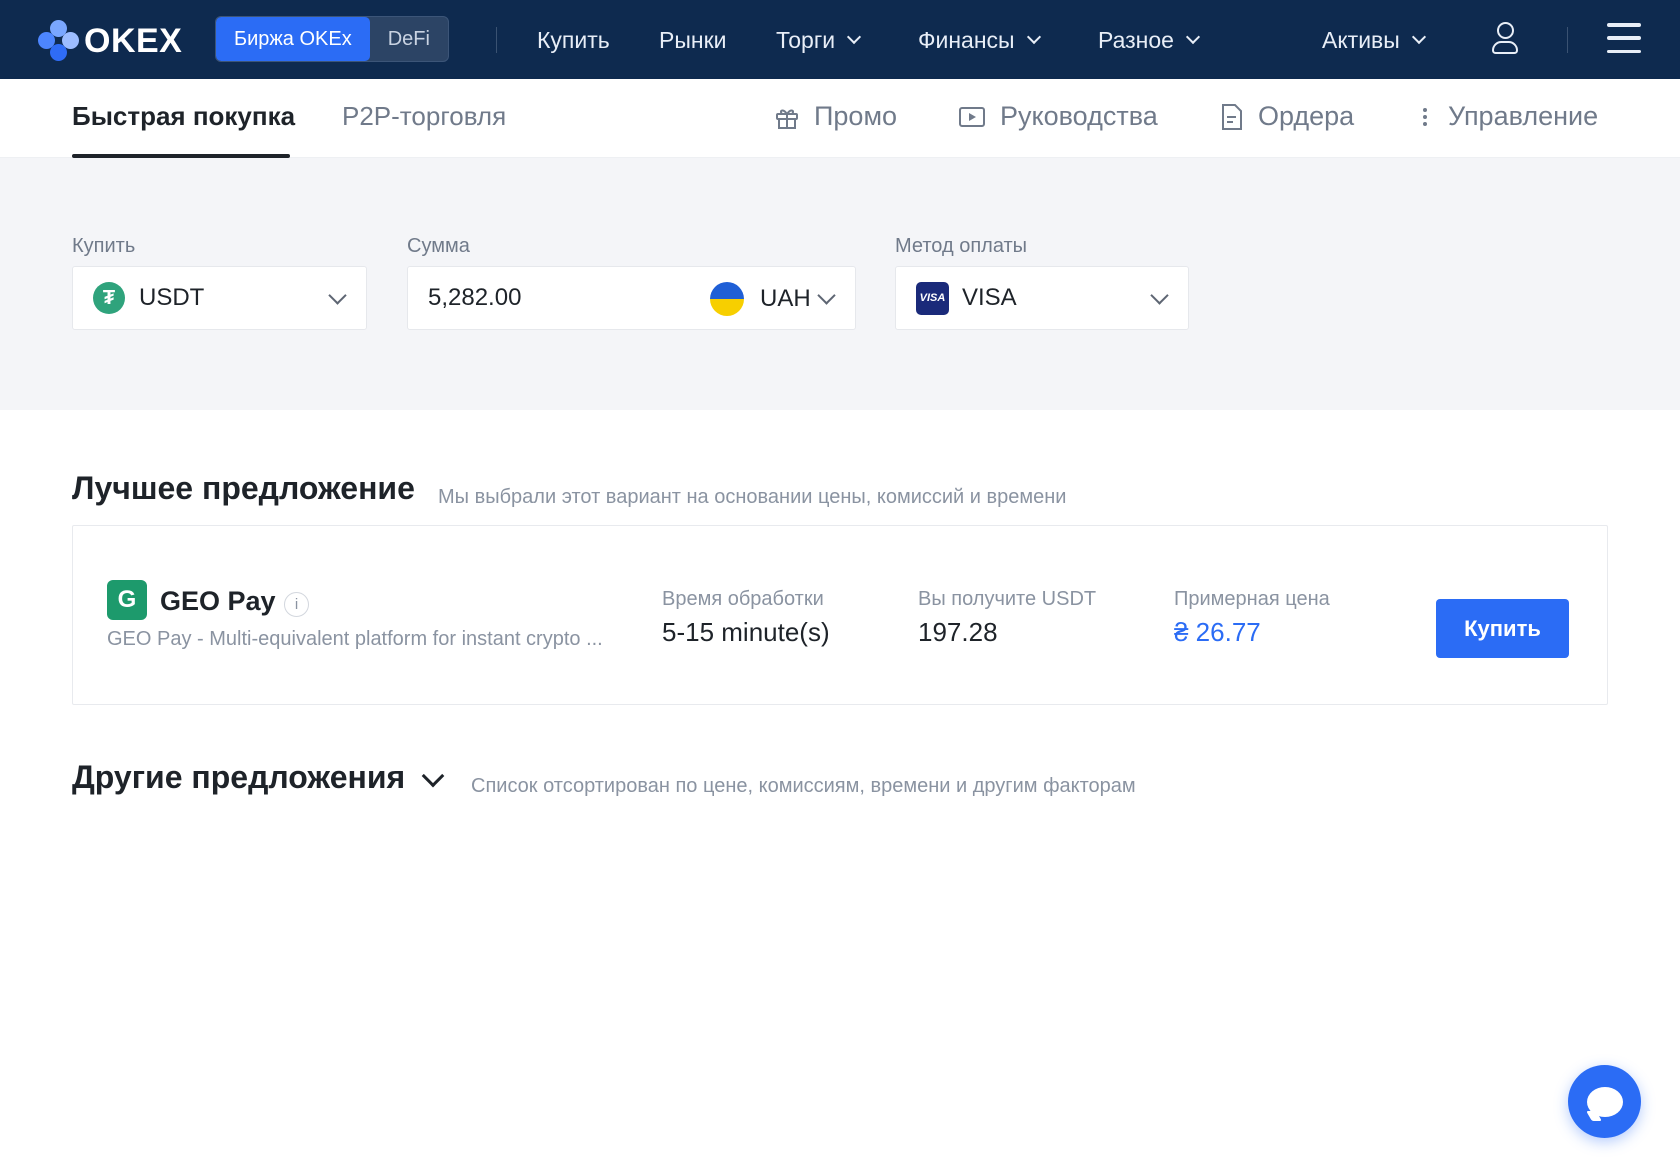  I want to click on payment-method-label: Метод оплаты, so click(961, 246).